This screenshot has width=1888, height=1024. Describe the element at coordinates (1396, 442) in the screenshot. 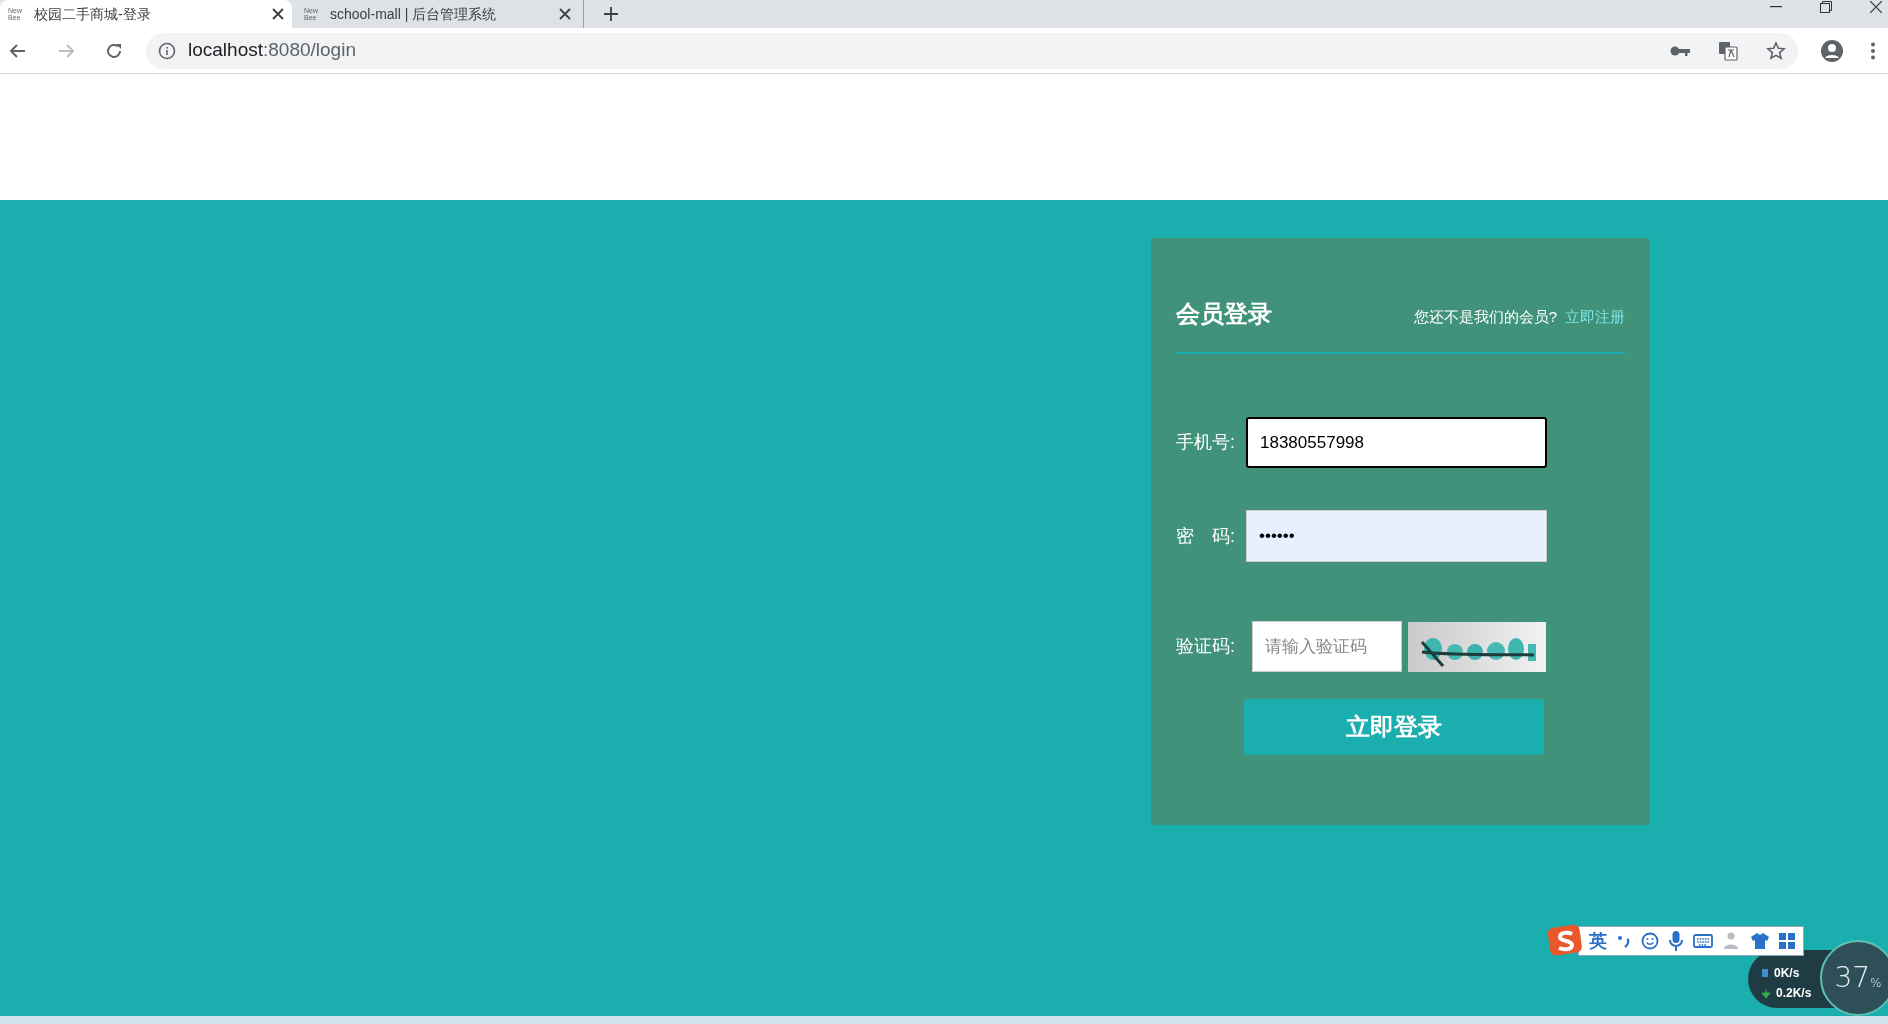

I see `phone-field: 18380557998` at that location.